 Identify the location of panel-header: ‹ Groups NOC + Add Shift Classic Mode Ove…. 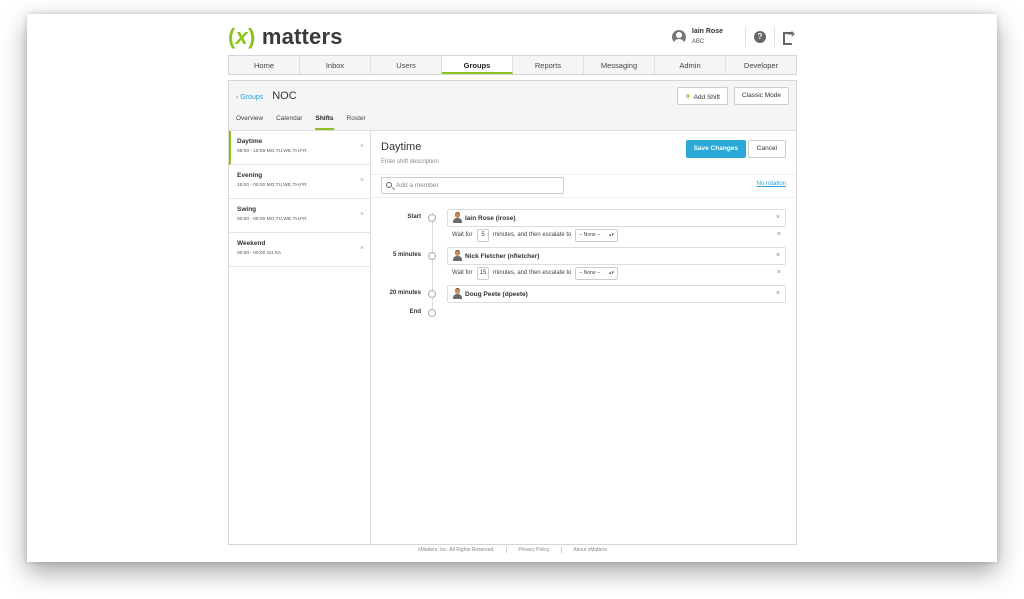
(512, 106).